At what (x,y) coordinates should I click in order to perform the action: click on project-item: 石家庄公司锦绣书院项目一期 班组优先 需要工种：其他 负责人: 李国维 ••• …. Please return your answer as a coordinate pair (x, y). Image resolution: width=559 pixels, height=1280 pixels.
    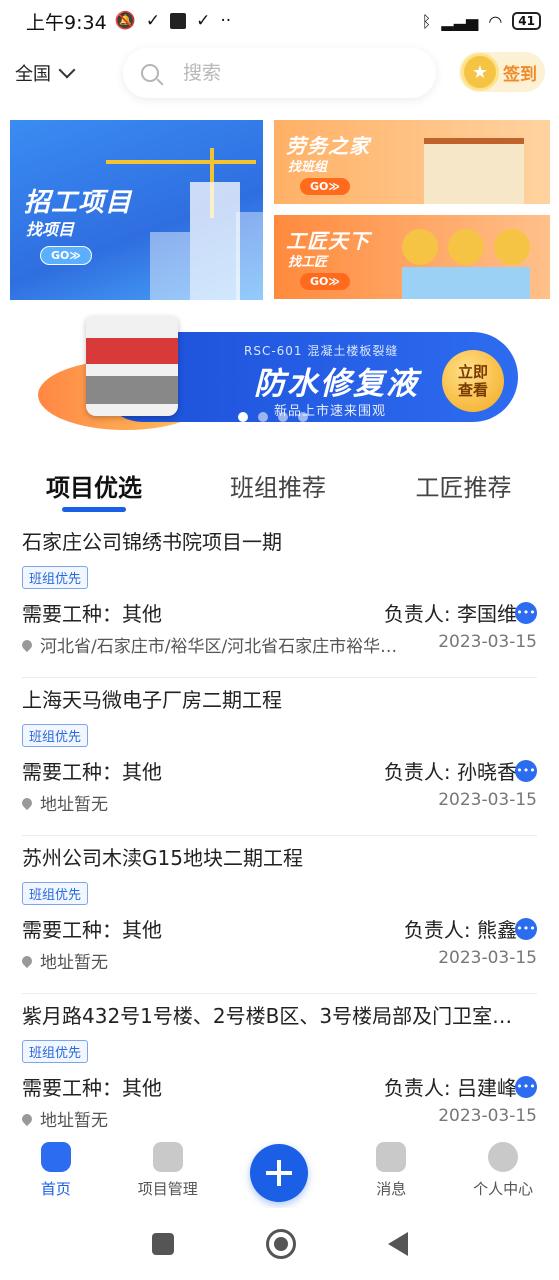
    Looking at the image, I should click on (279, 599).